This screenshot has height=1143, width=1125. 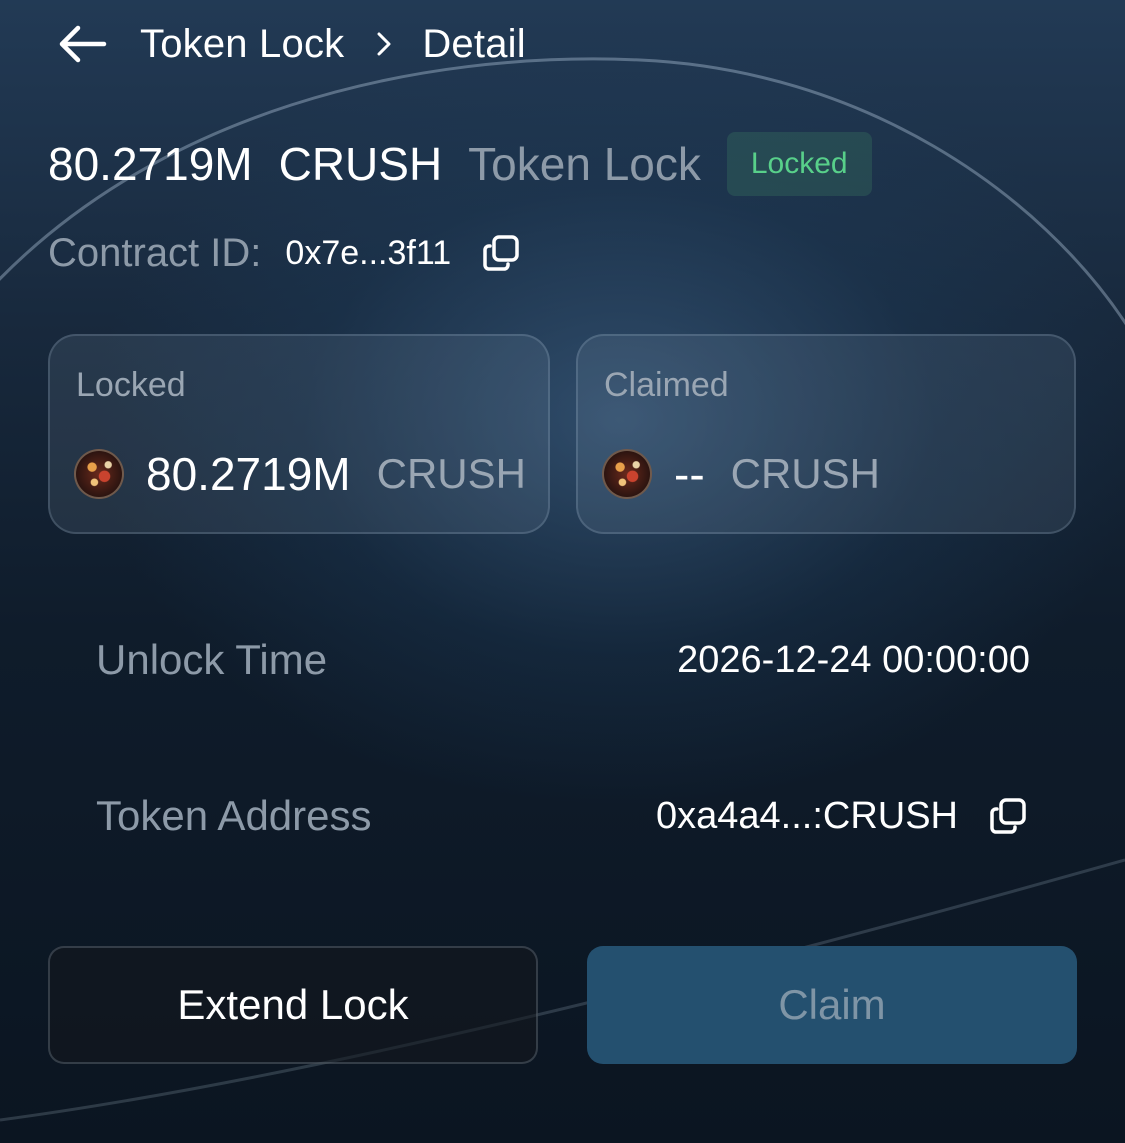 What do you see at coordinates (853, 659) in the screenshot?
I see `unlock-time-value: 2026-12-24 00:00:00` at bounding box center [853, 659].